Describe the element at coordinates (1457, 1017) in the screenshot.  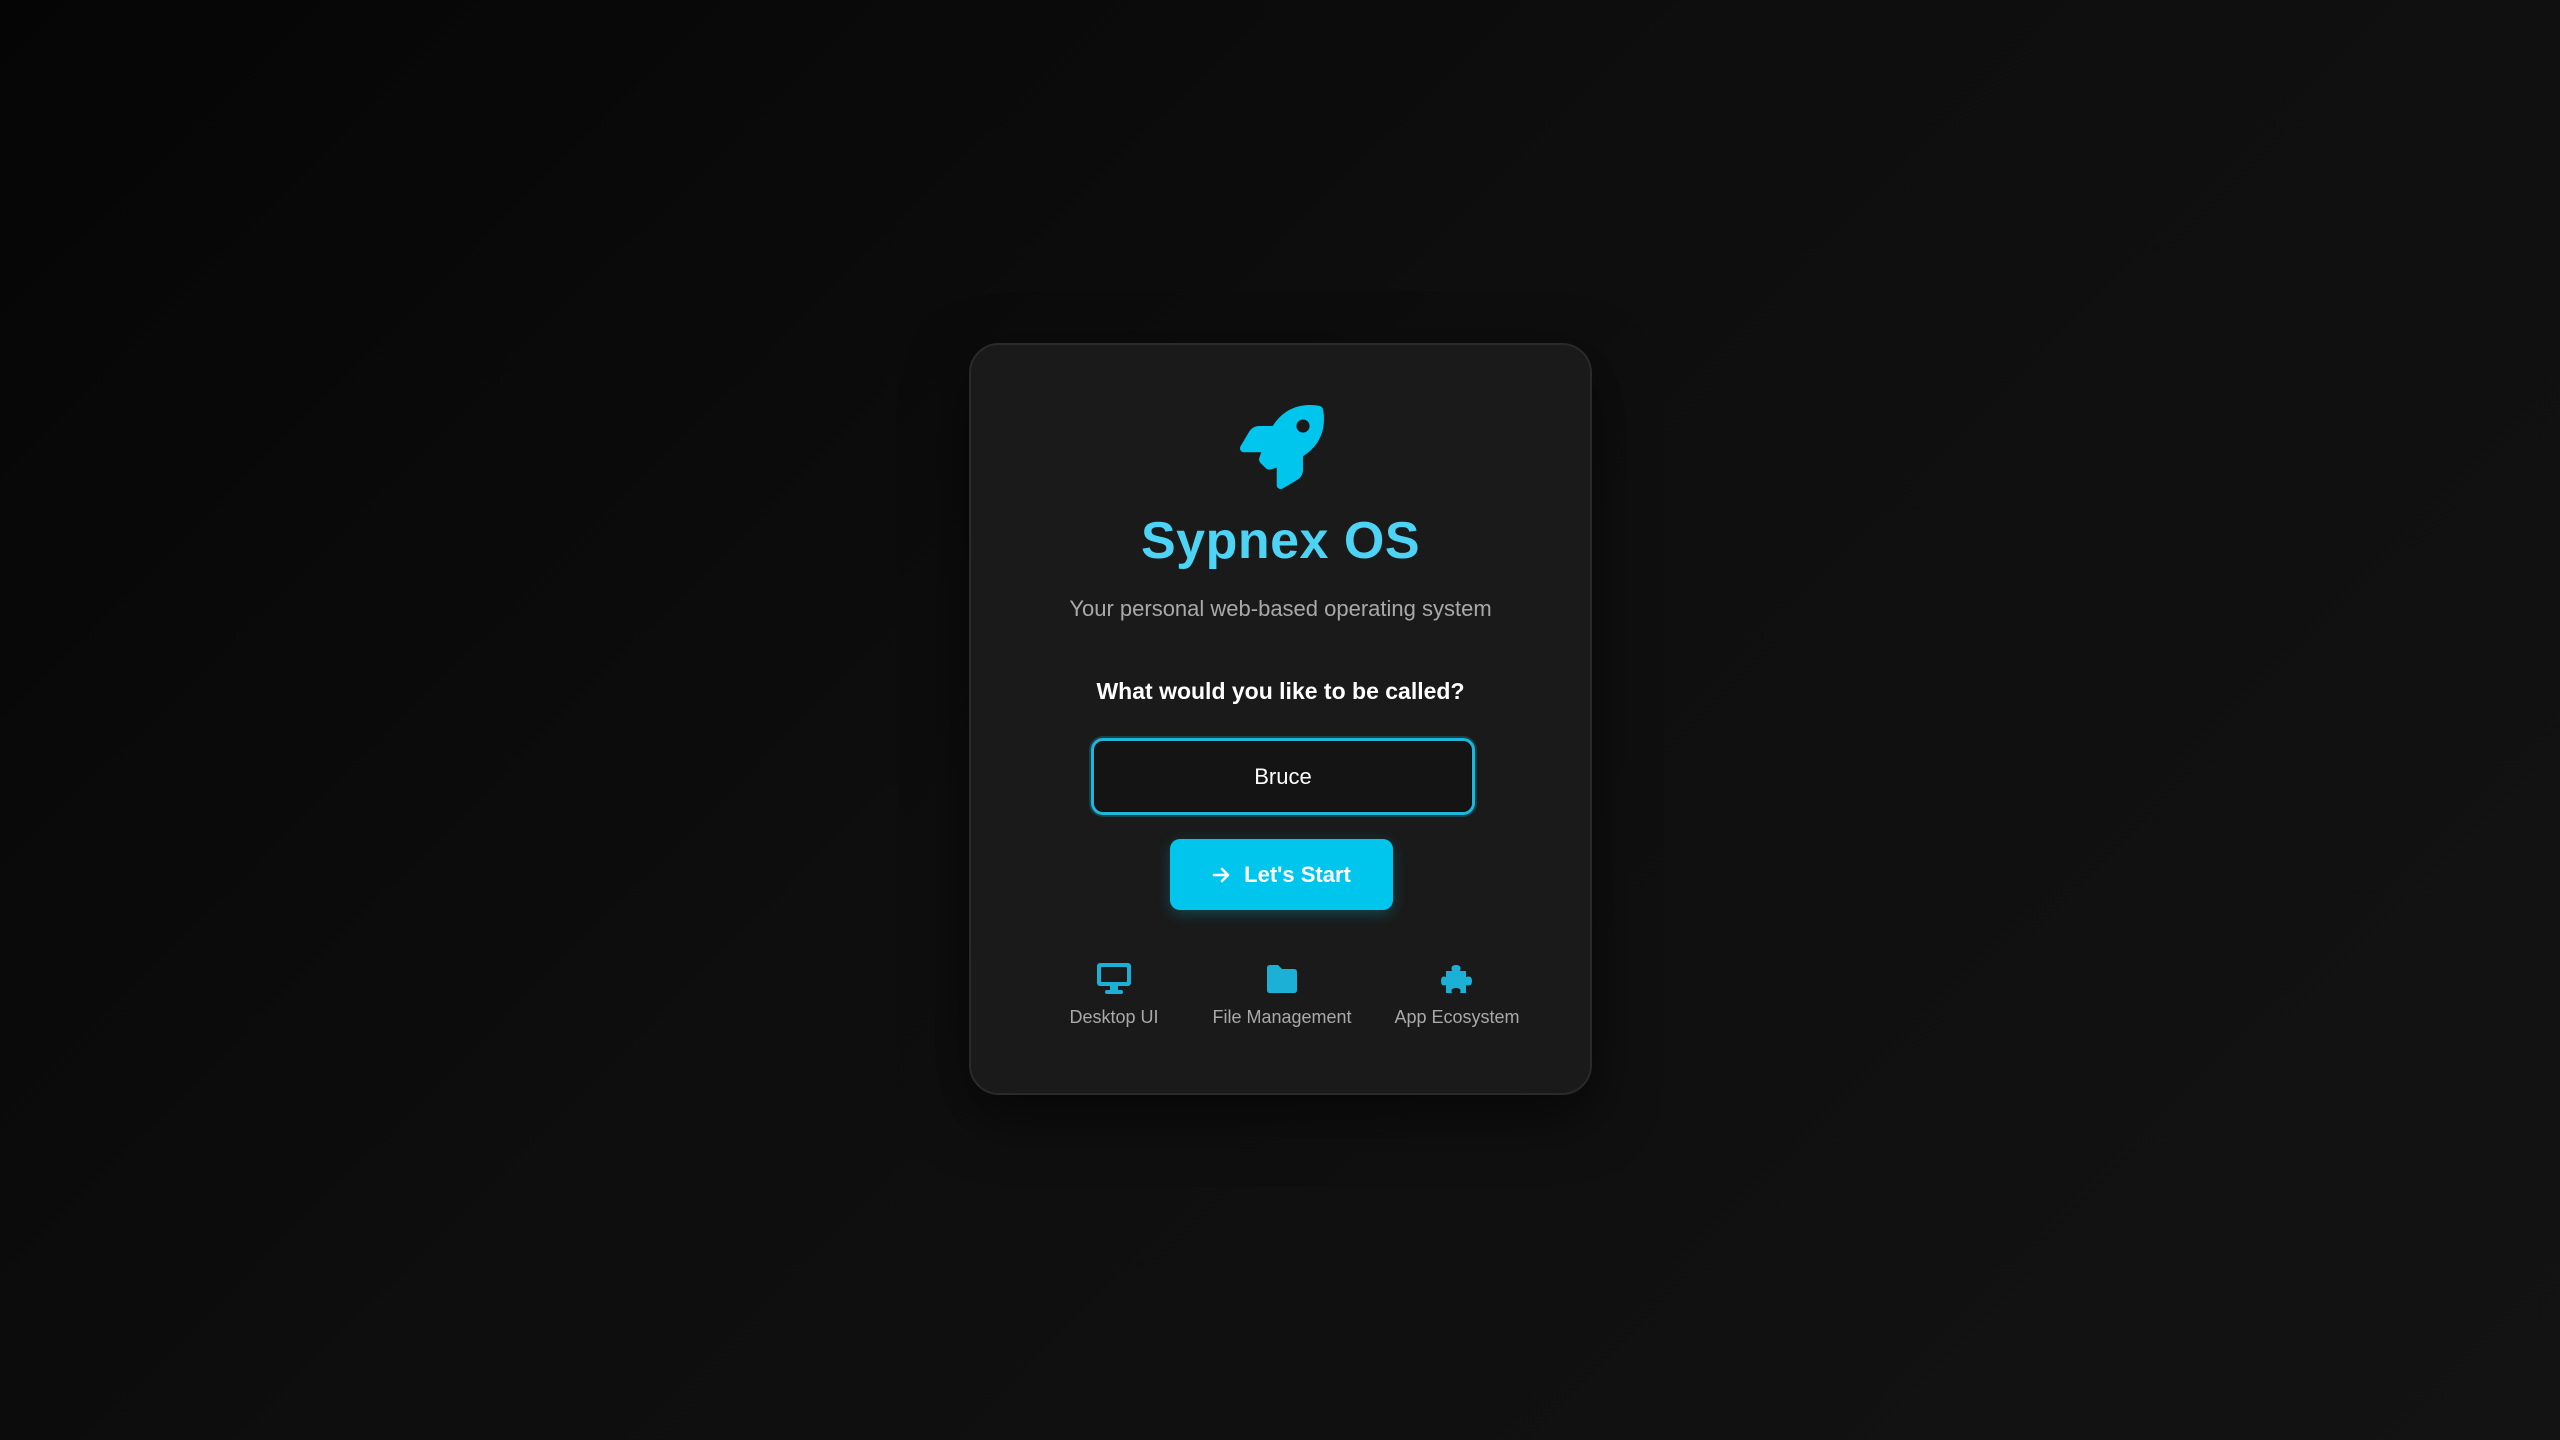
I see `feature-label: App Ecosystem` at that location.